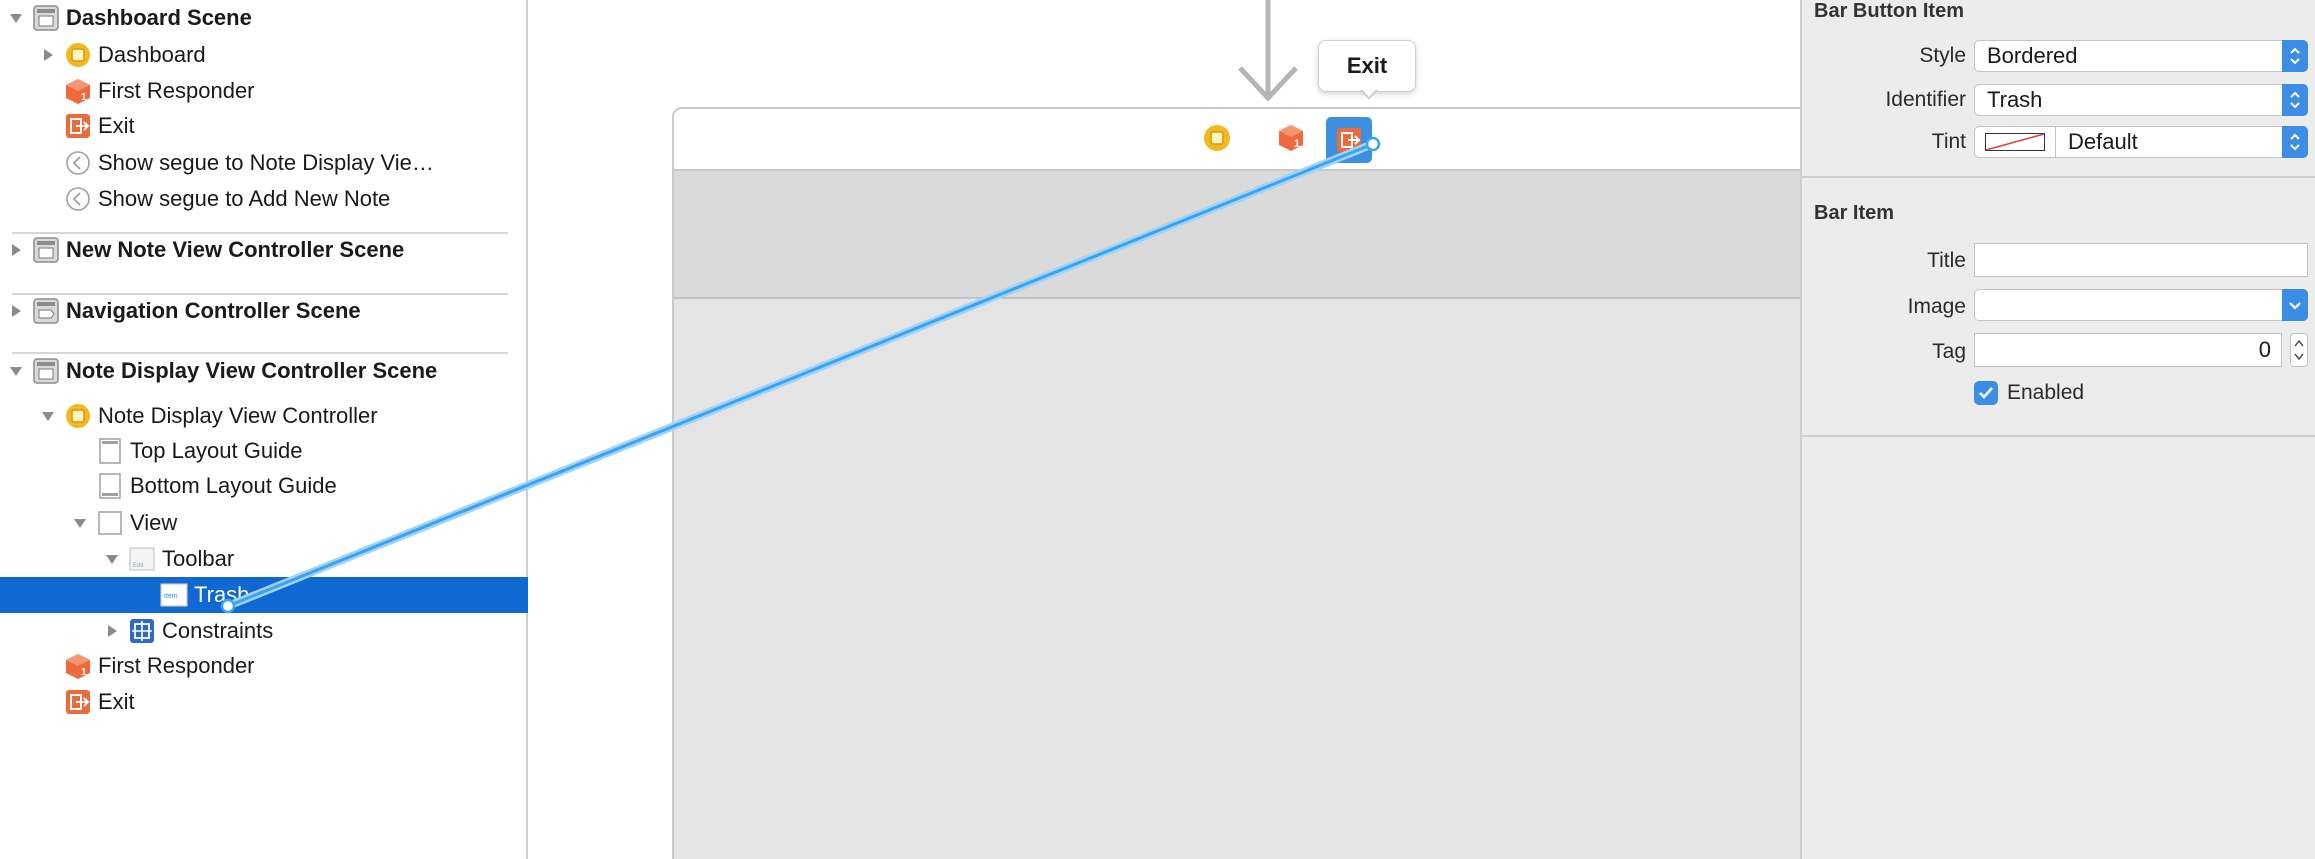 The image size is (2315, 859). What do you see at coordinates (2141, 305) in the screenshot?
I see `image-combo` at bounding box center [2141, 305].